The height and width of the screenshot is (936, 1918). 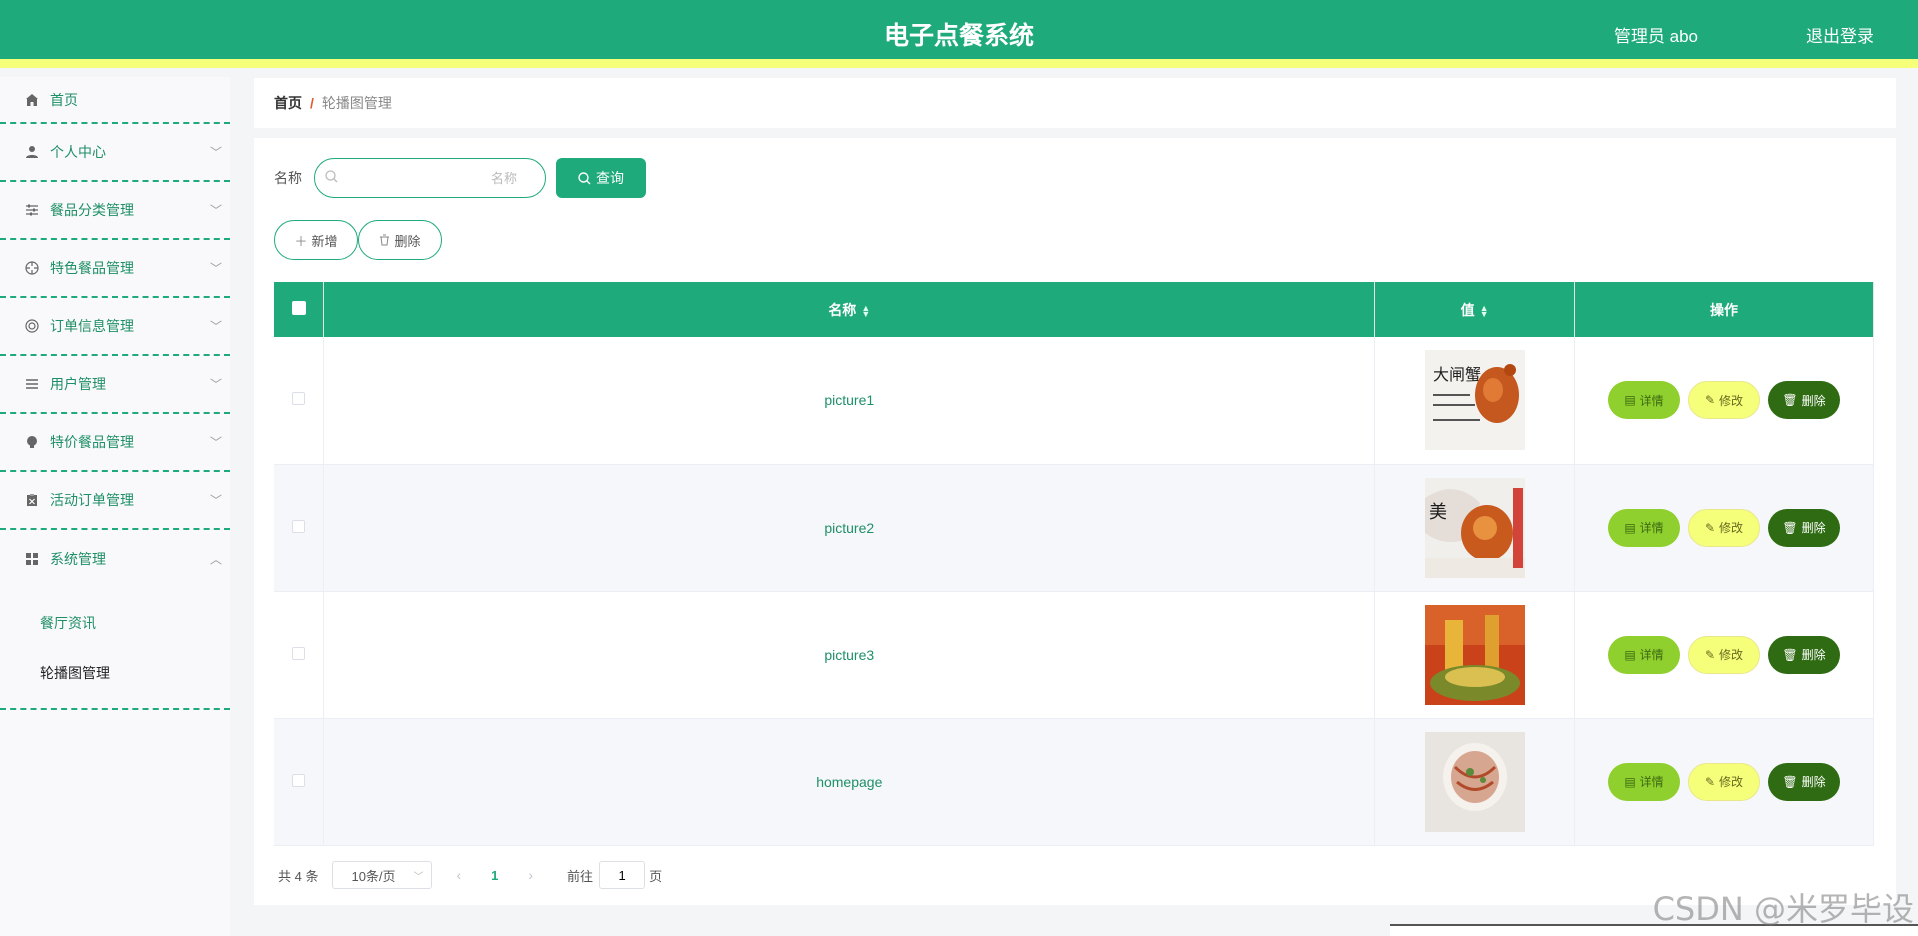 What do you see at coordinates (1474, 400) in the screenshot?
I see `food-photo-thumbnail: 大闸蟹` at bounding box center [1474, 400].